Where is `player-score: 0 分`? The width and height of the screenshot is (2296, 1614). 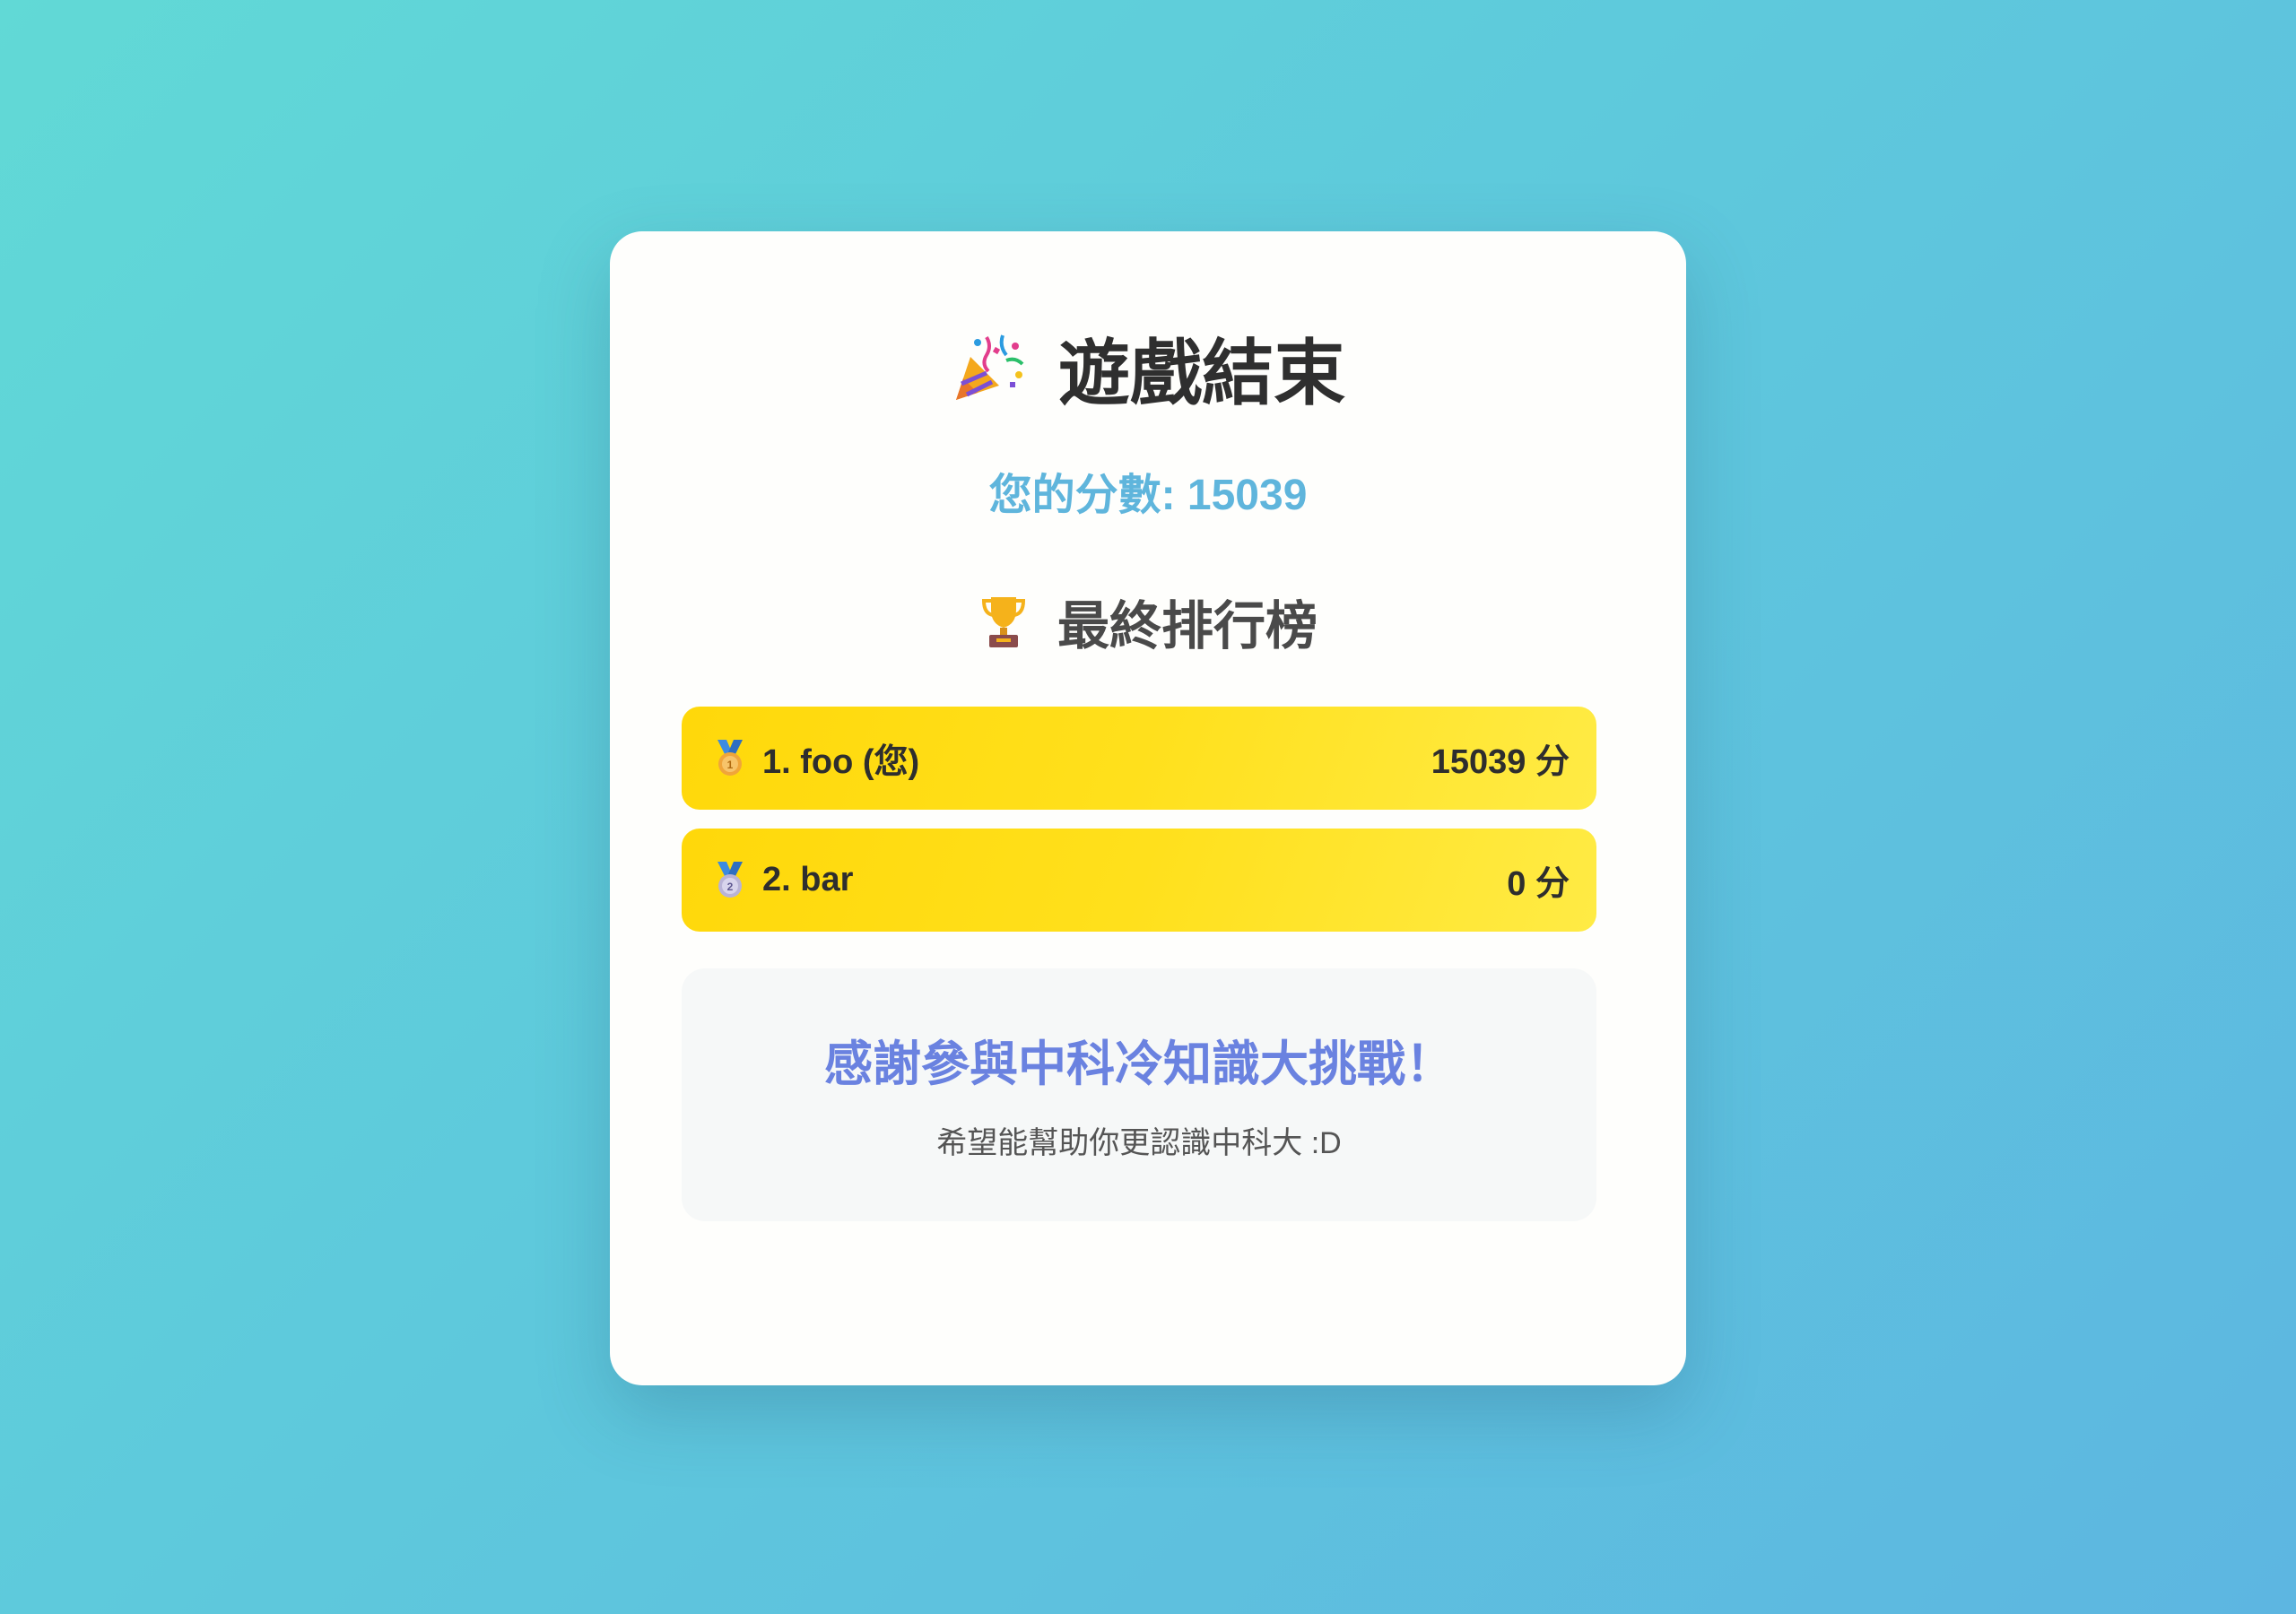 player-score: 0 分 is located at coordinates (1538, 884).